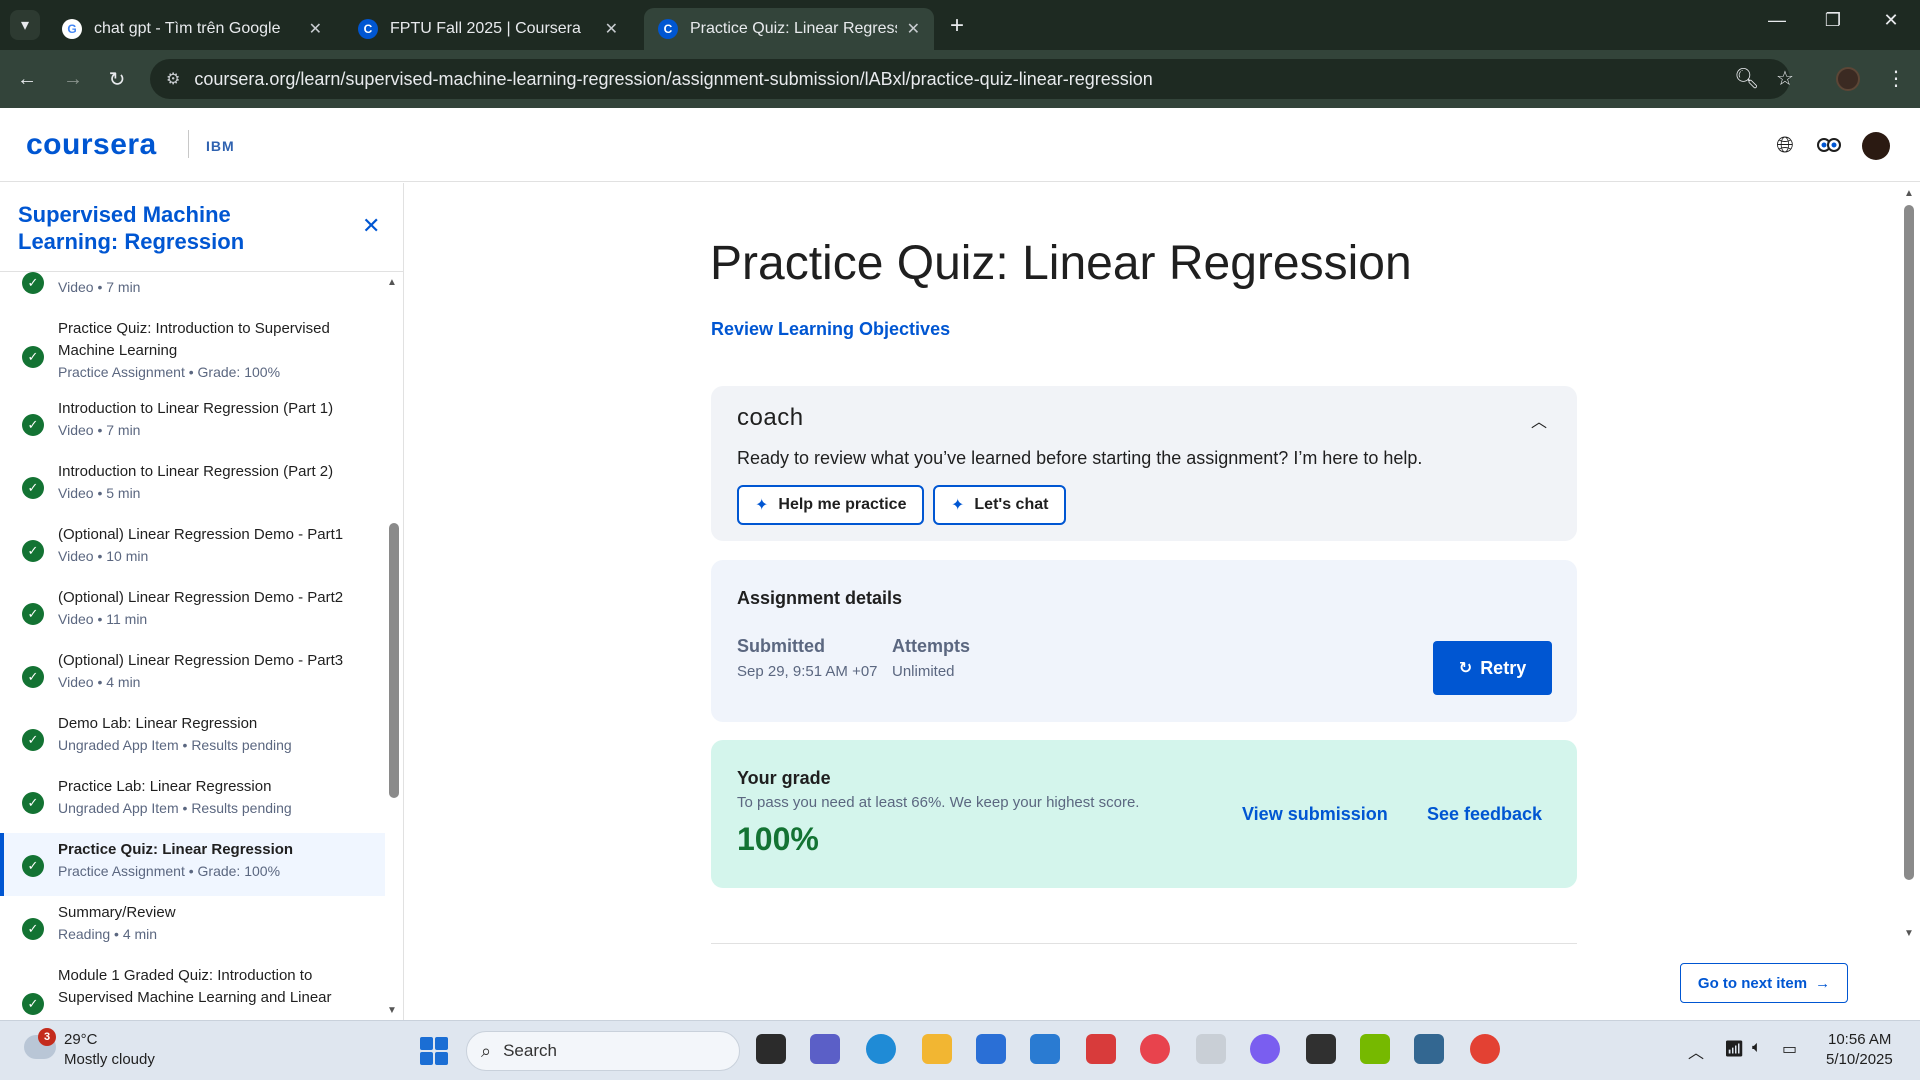  What do you see at coordinates (1833, 20) in the screenshot?
I see `restore-icon: ❐` at bounding box center [1833, 20].